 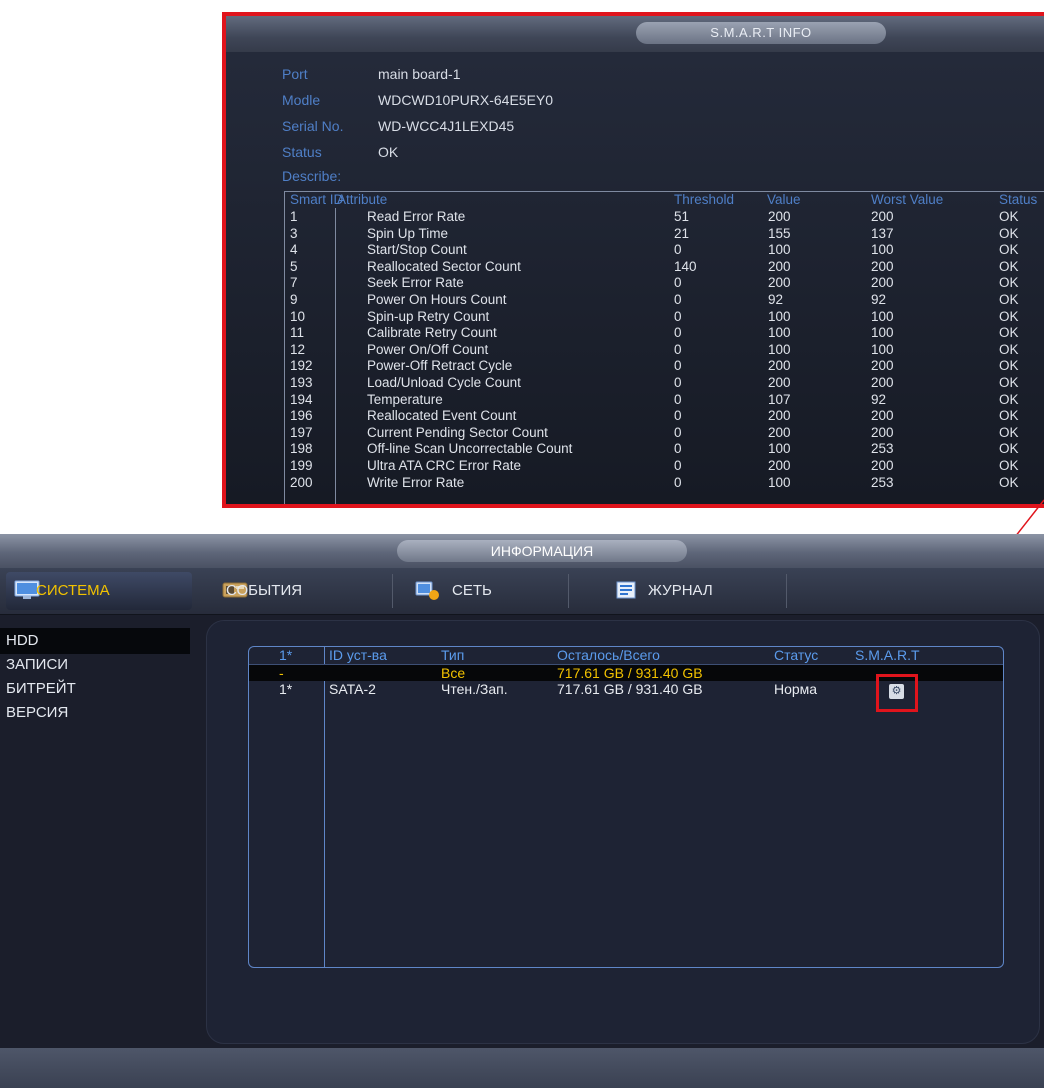 What do you see at coordinates (415, 283) in the screenshot?
I see `cell-attribute: Seek Error Rate` at bounding box center [415, 283].